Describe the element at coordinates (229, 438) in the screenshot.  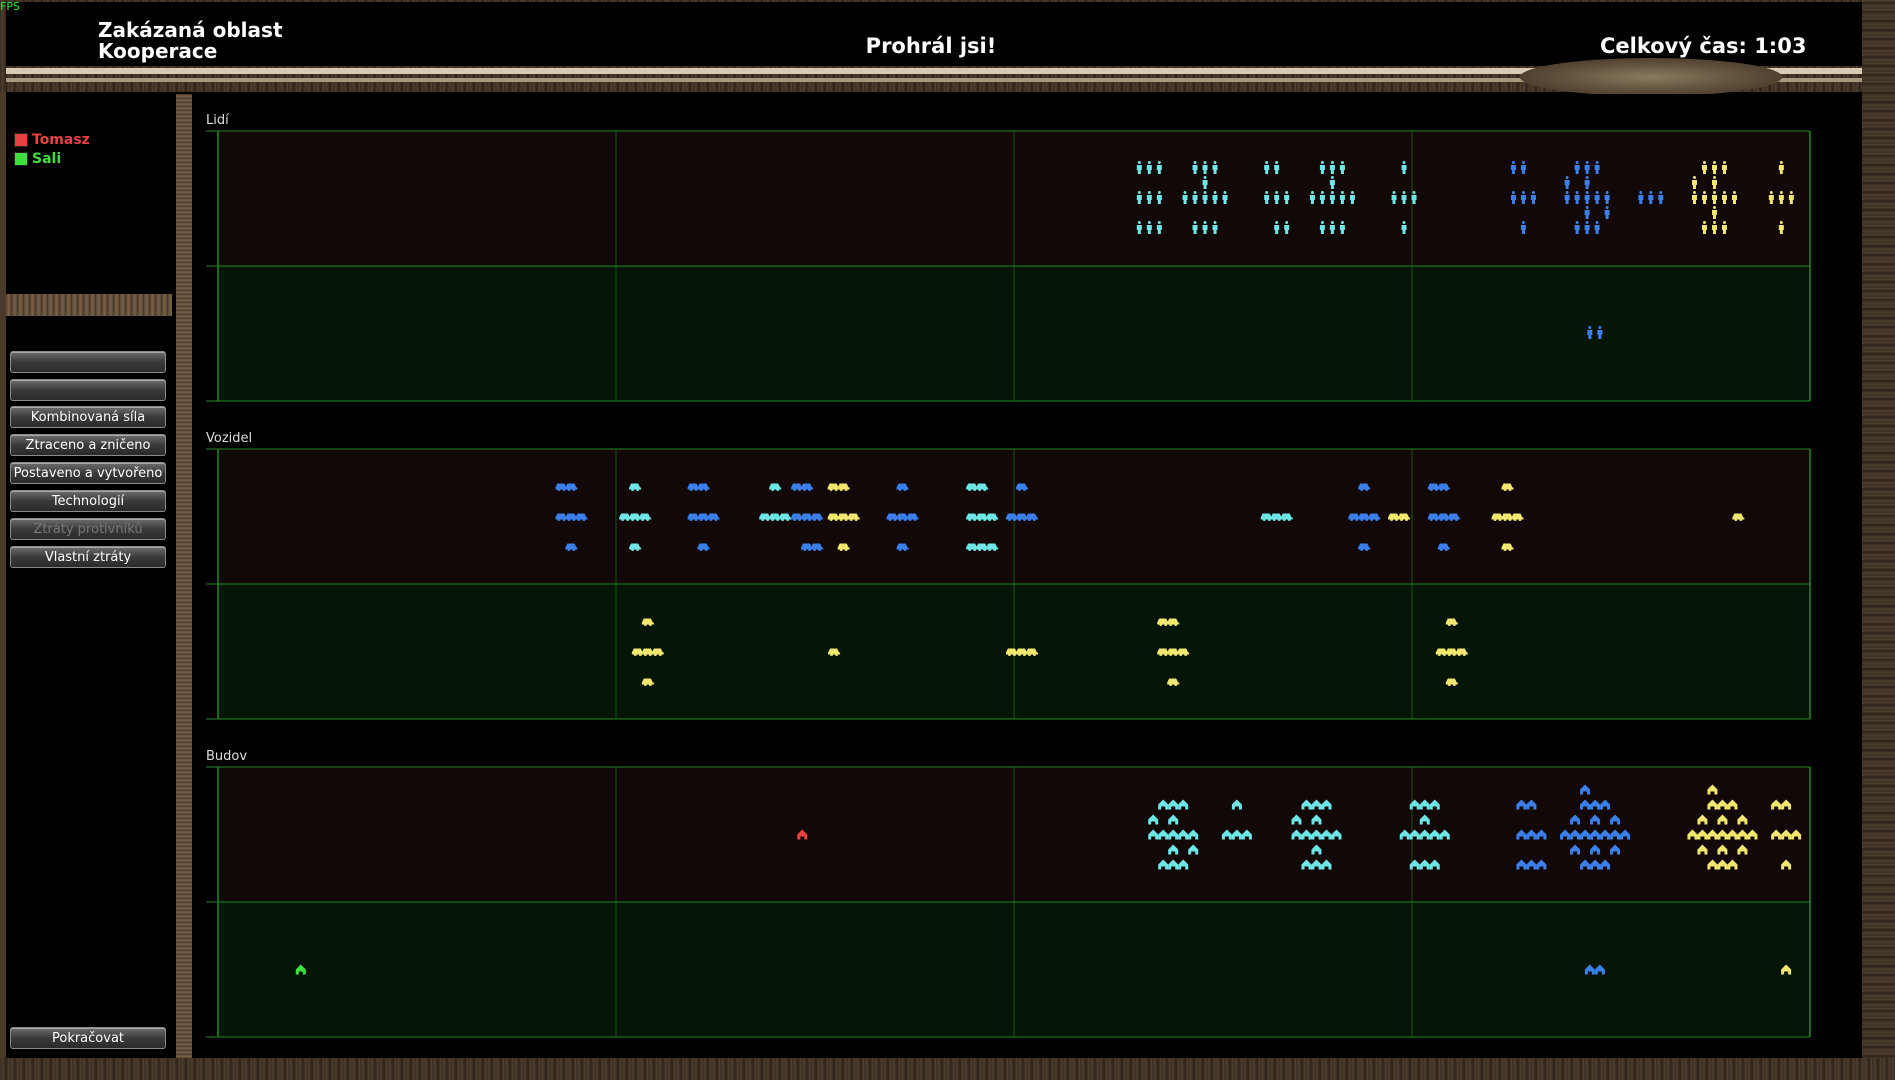
I see `chart-title-vehicles: Vozidel` at that location.